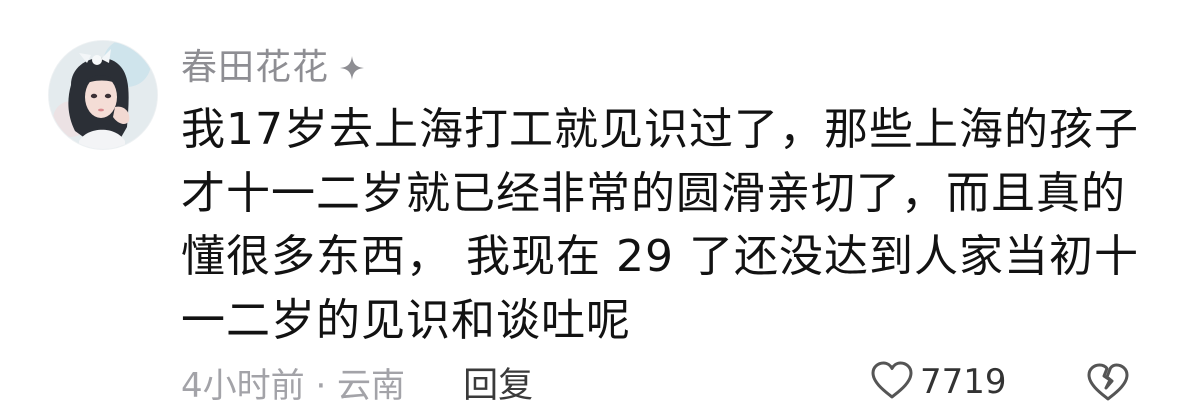  I want to click on like-button: 7719, so click(938, 382).